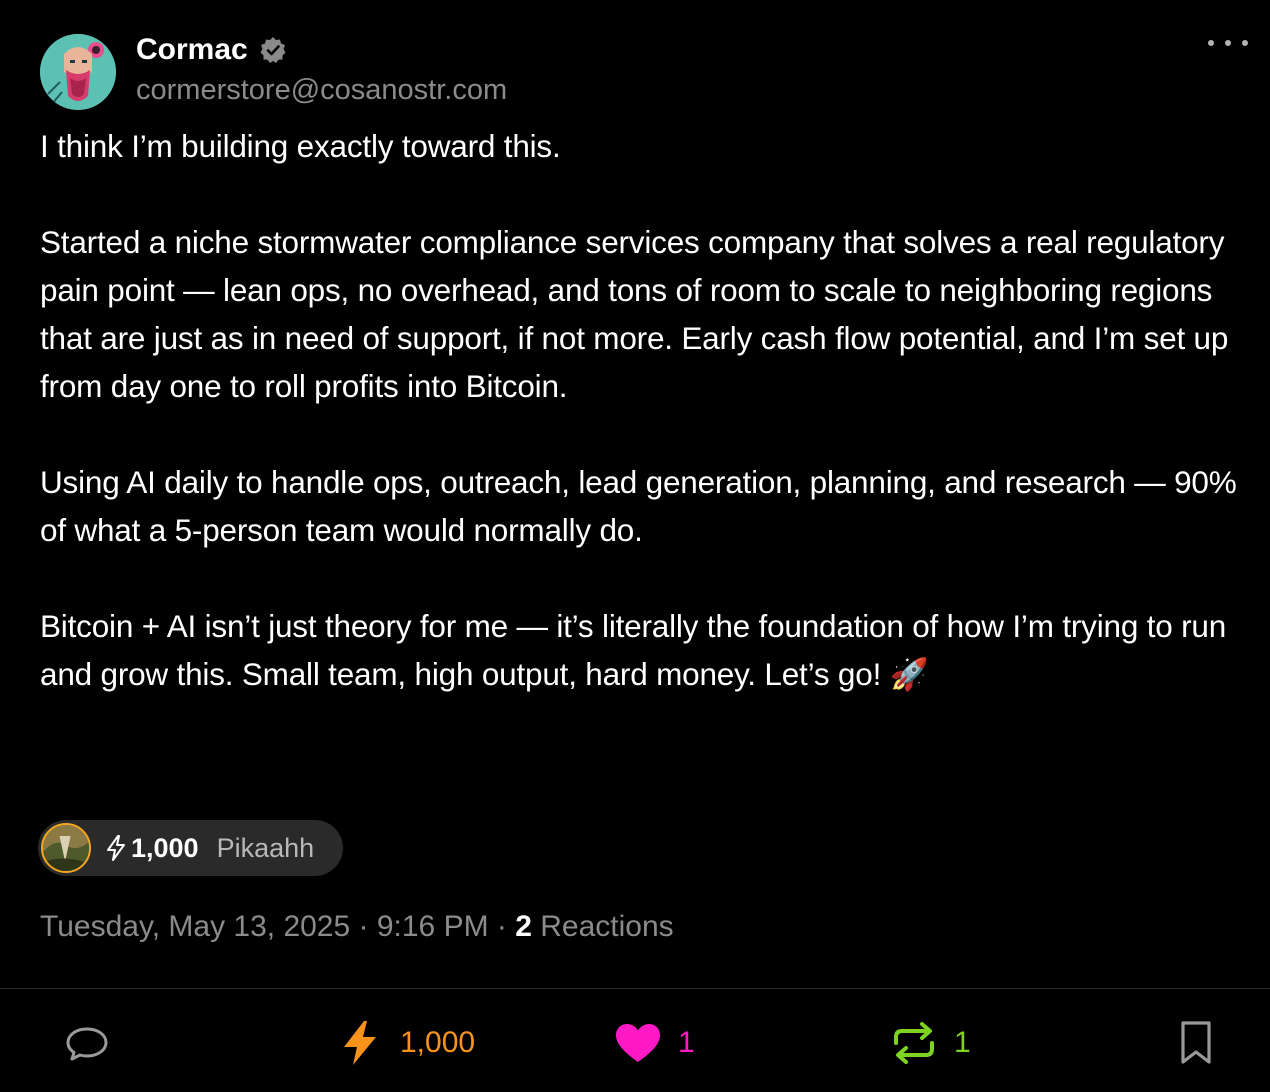  I want to click on author-name-row: Cormac, so click(212, 50).